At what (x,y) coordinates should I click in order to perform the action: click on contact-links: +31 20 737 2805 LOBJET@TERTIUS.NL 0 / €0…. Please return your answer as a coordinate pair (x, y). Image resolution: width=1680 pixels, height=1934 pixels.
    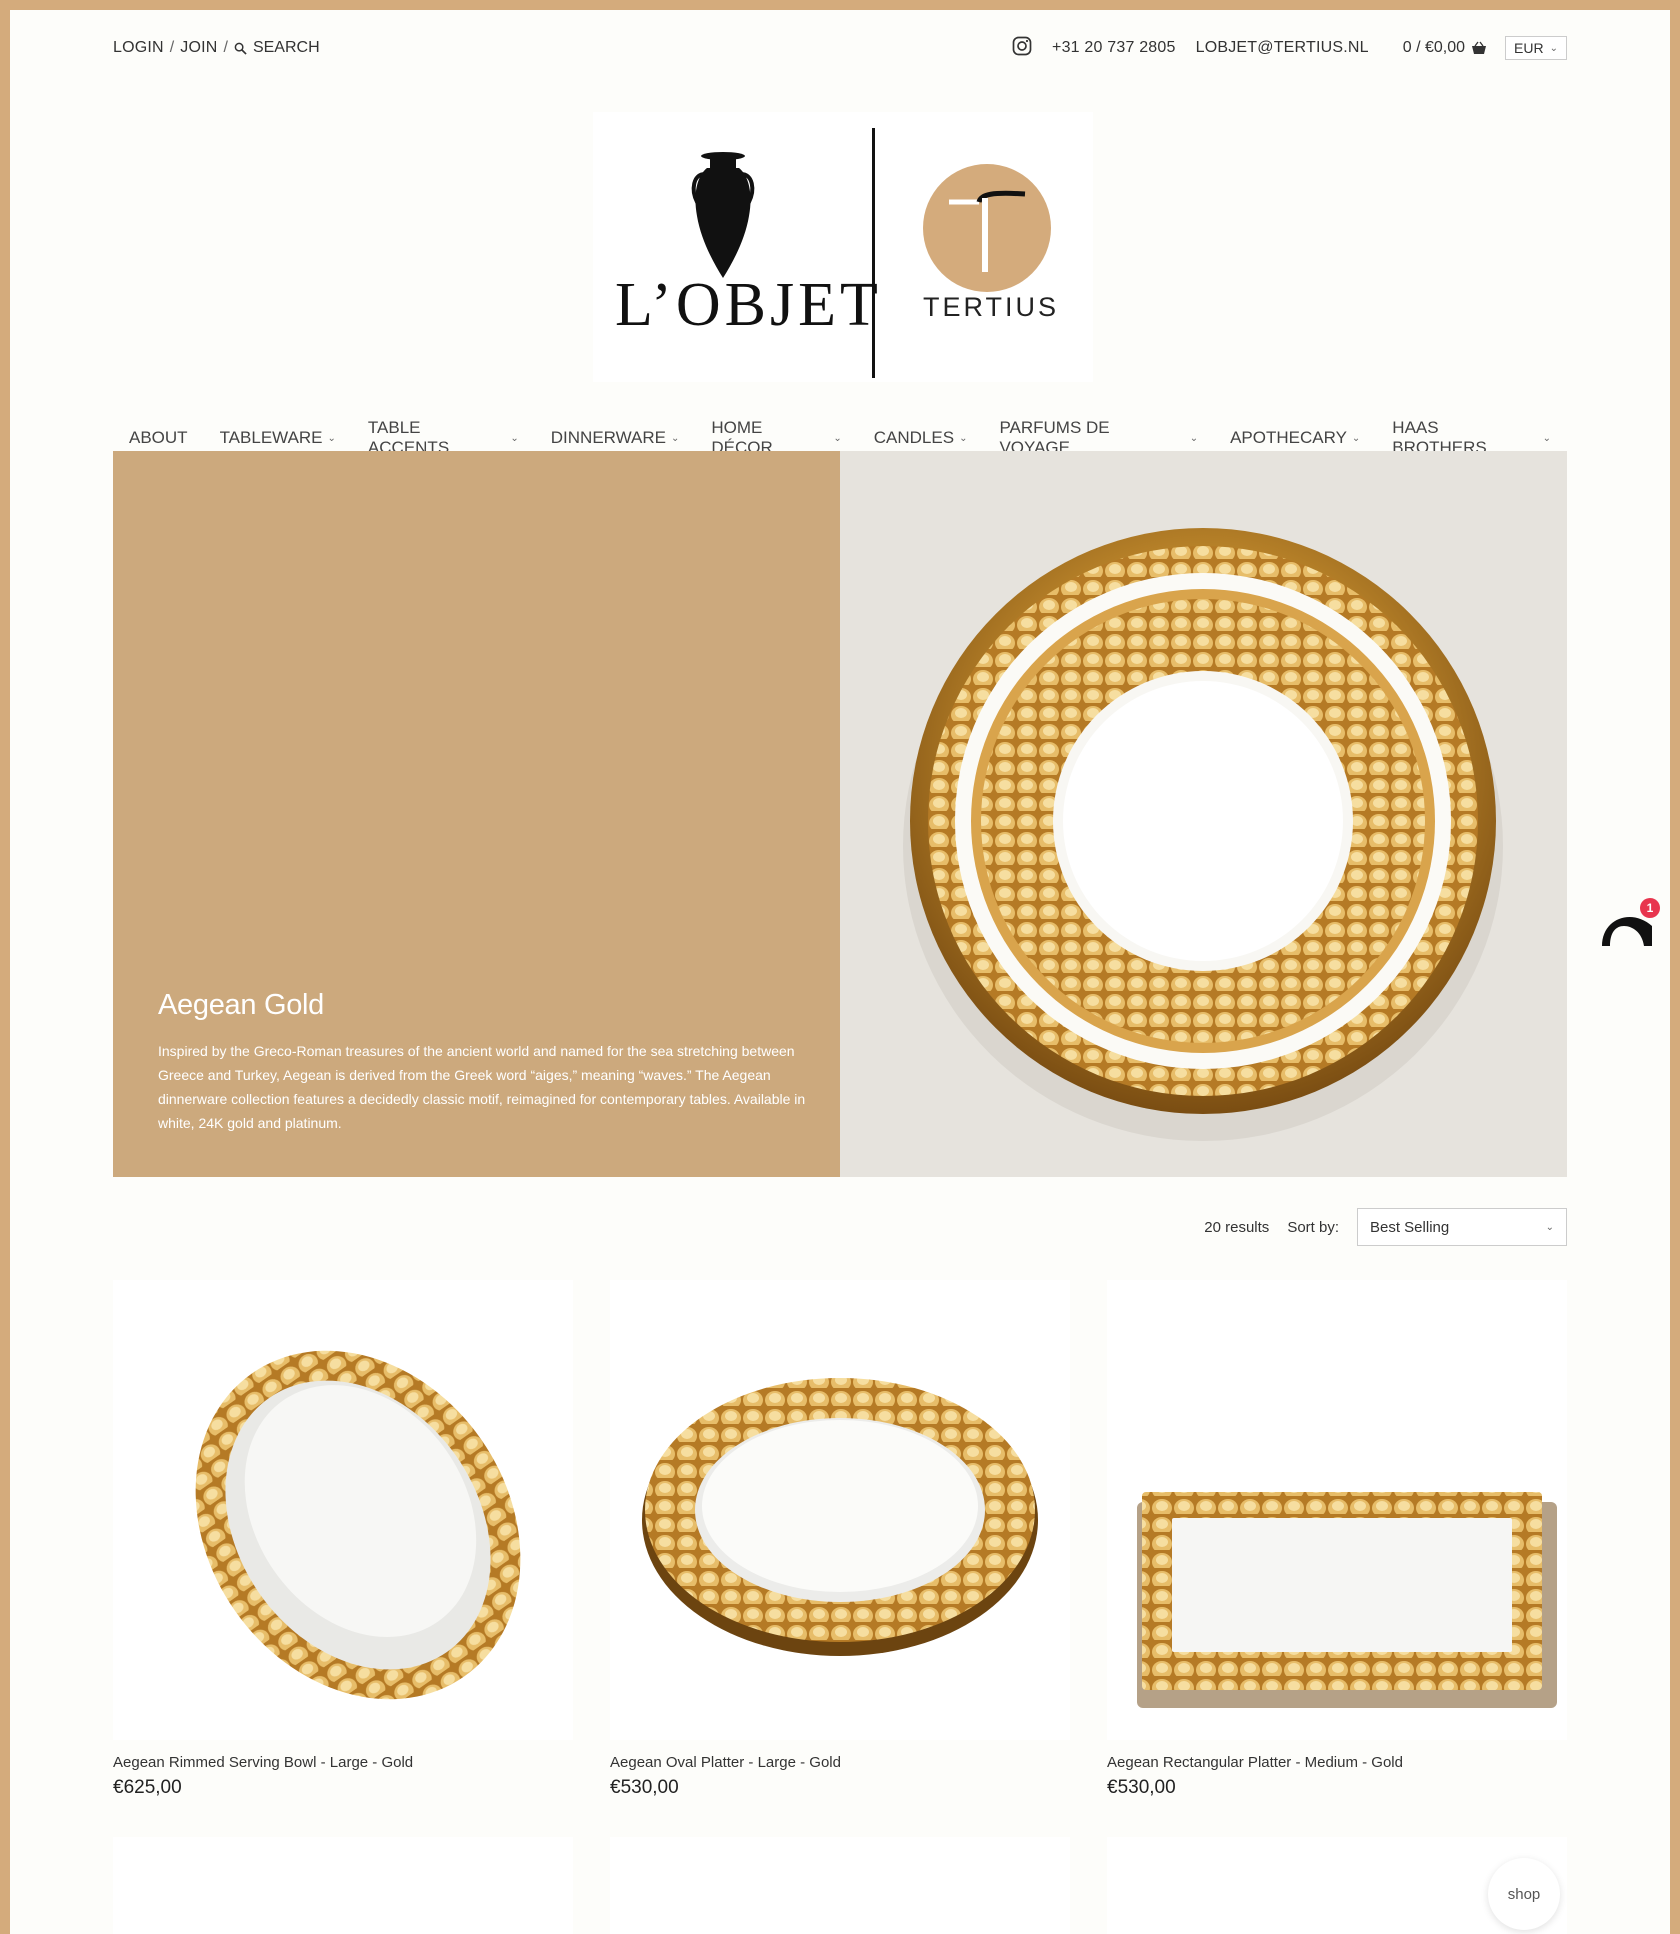
    Looking at the image, I should click on (1289, 48).